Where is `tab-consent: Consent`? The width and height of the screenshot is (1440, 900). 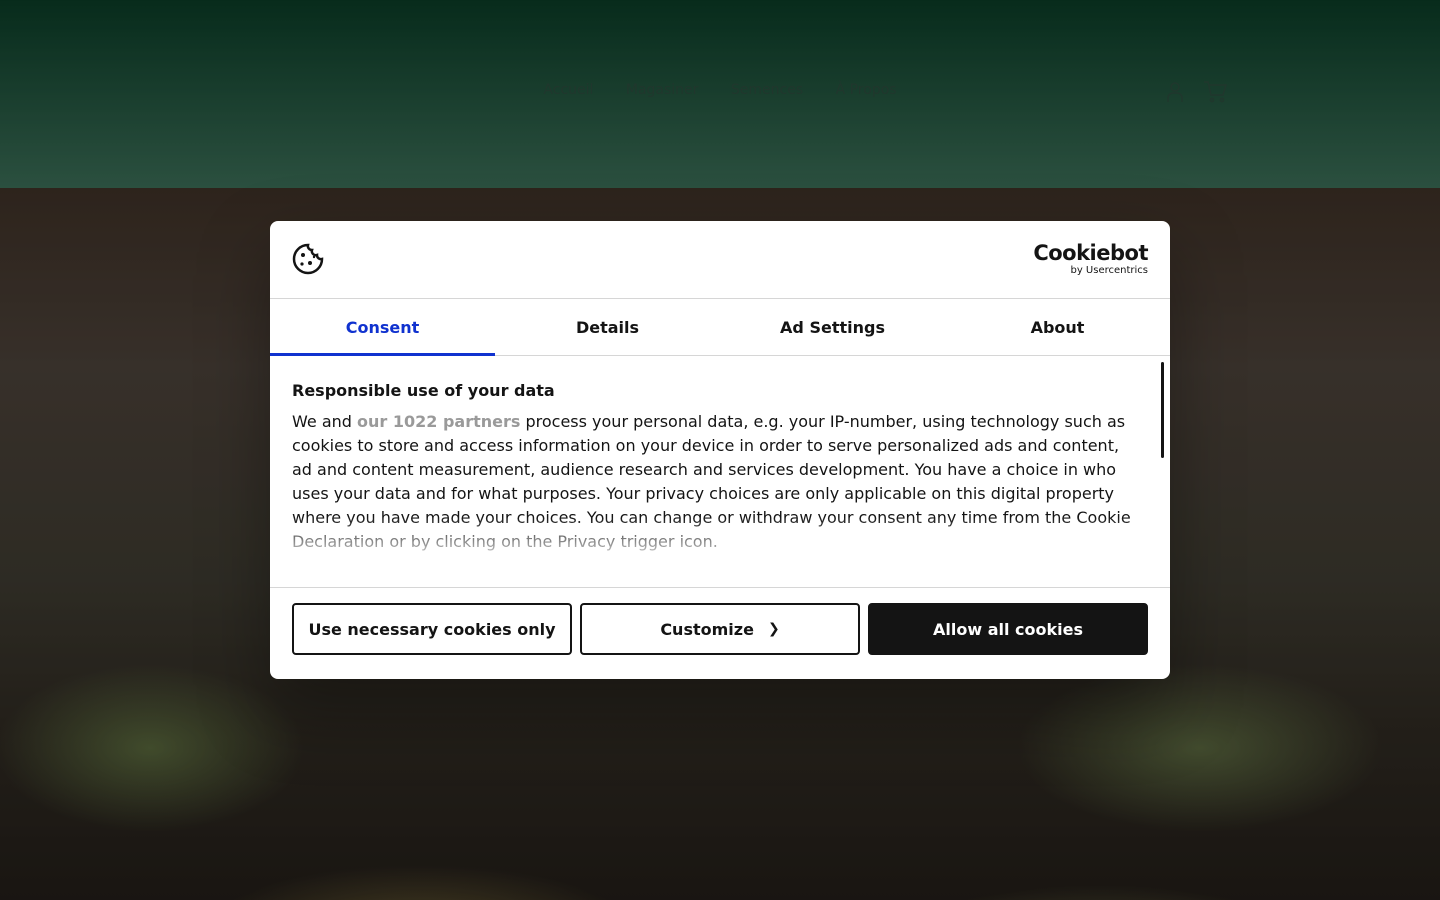
tab-consent: Consent is located at coordinates (382, 327).